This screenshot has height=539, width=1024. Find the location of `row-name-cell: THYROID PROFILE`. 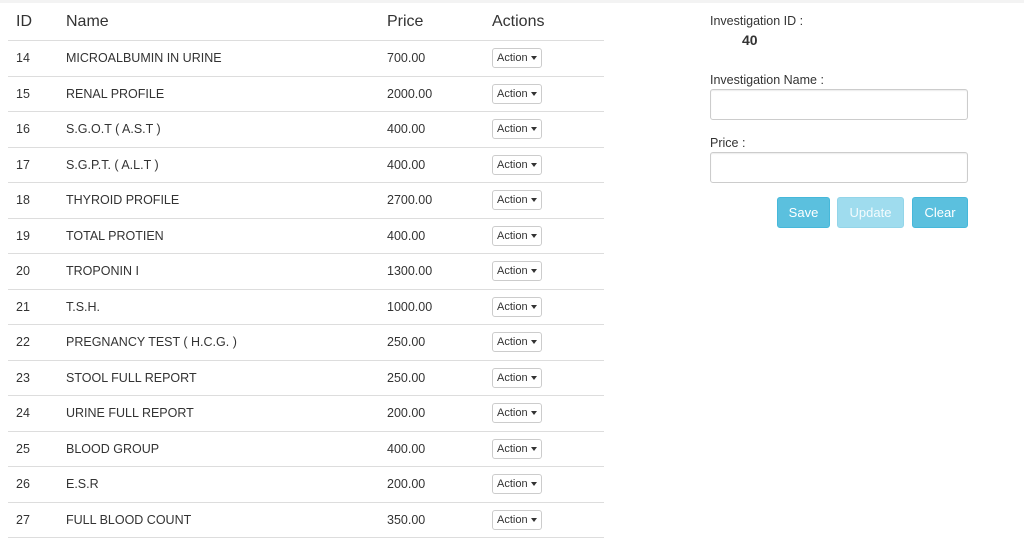

row-name-cell: THYROID PROFILE is located at coordinates (218, 200).